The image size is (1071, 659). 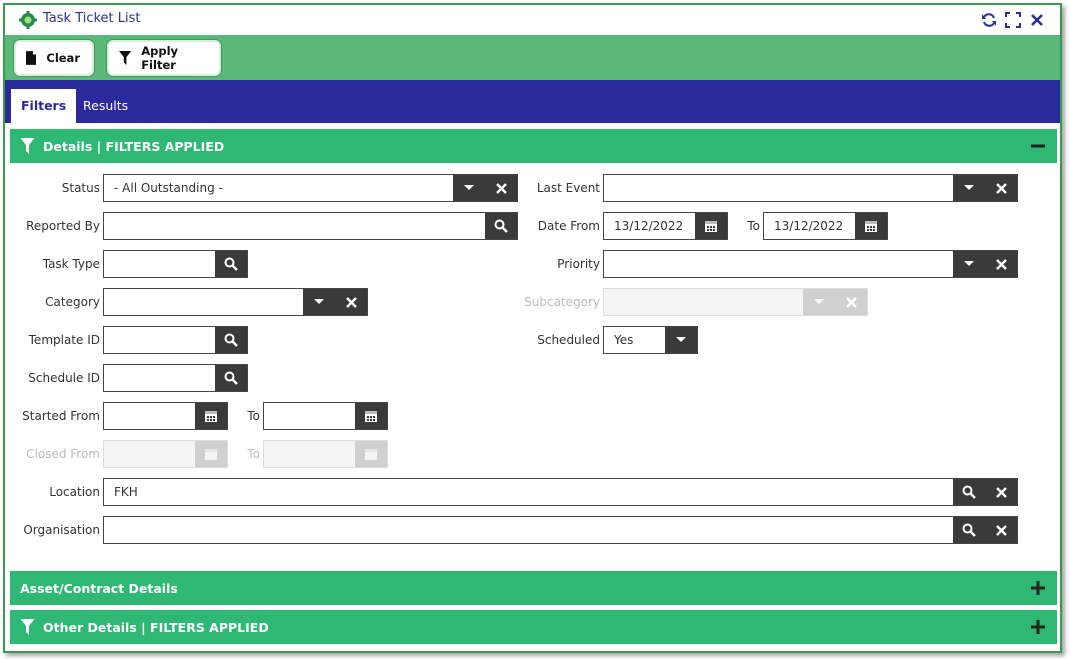 What do you see at coordinates (134, 146) in the screenshot?
I see `details-section-title: Details | FILTERS APPLIED` at bounding box center [134, 146].